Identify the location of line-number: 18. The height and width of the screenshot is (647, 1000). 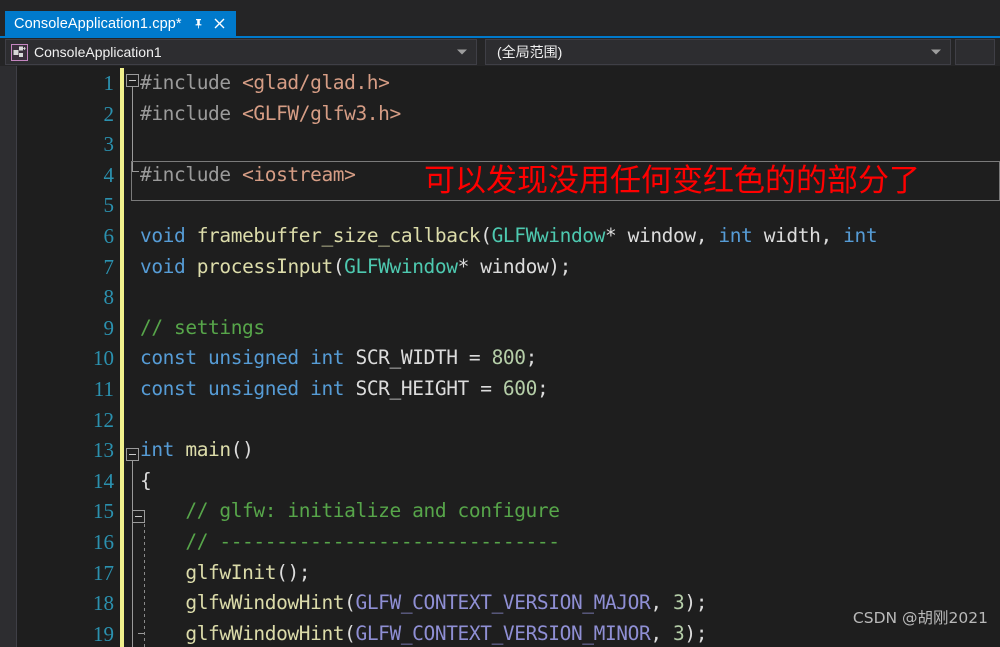
(103, 603).